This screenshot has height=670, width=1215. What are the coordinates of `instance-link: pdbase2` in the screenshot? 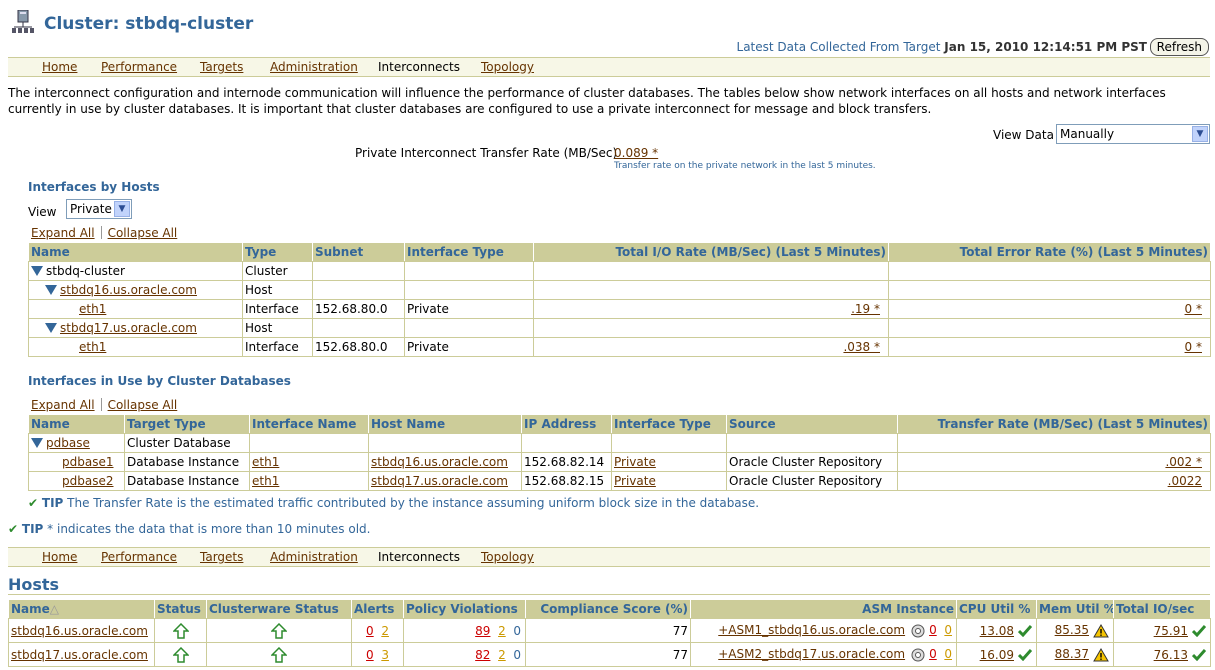 It's located at (87, 481).